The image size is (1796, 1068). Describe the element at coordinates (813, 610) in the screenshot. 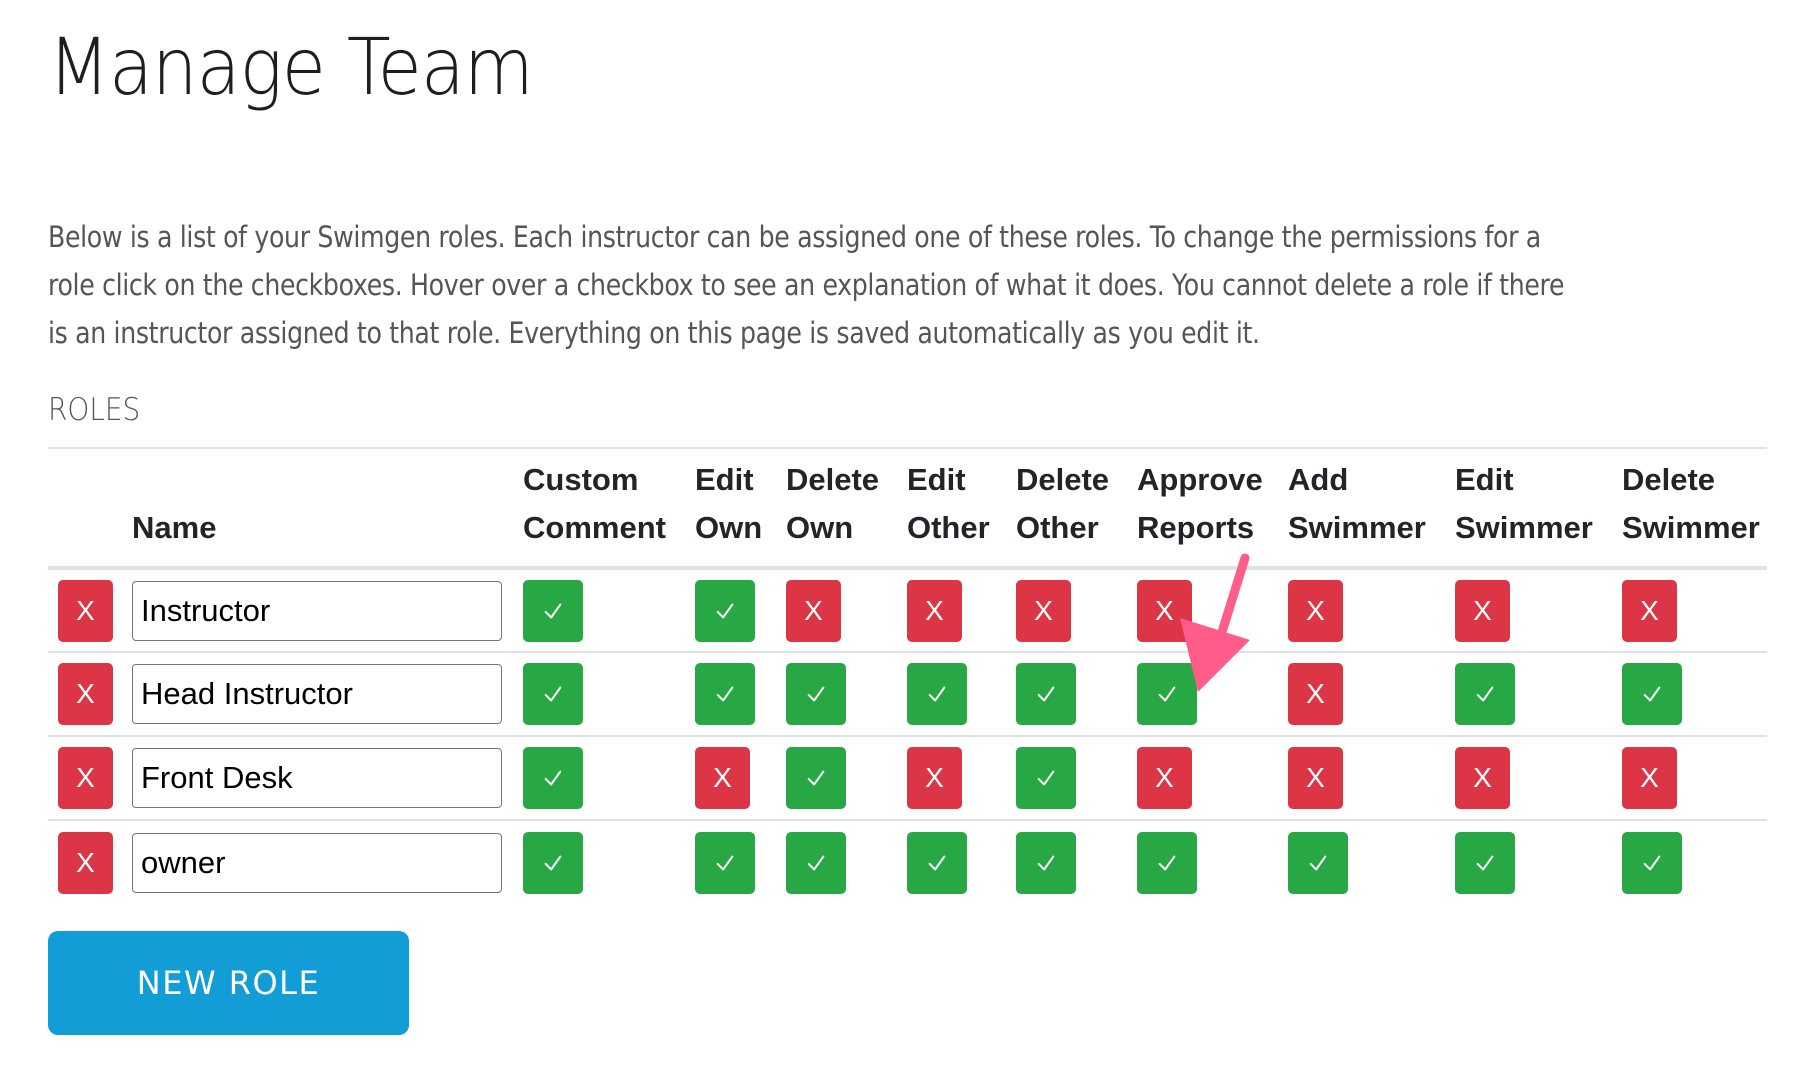

I see `toggle-delete-own-disabled: X` at that location.